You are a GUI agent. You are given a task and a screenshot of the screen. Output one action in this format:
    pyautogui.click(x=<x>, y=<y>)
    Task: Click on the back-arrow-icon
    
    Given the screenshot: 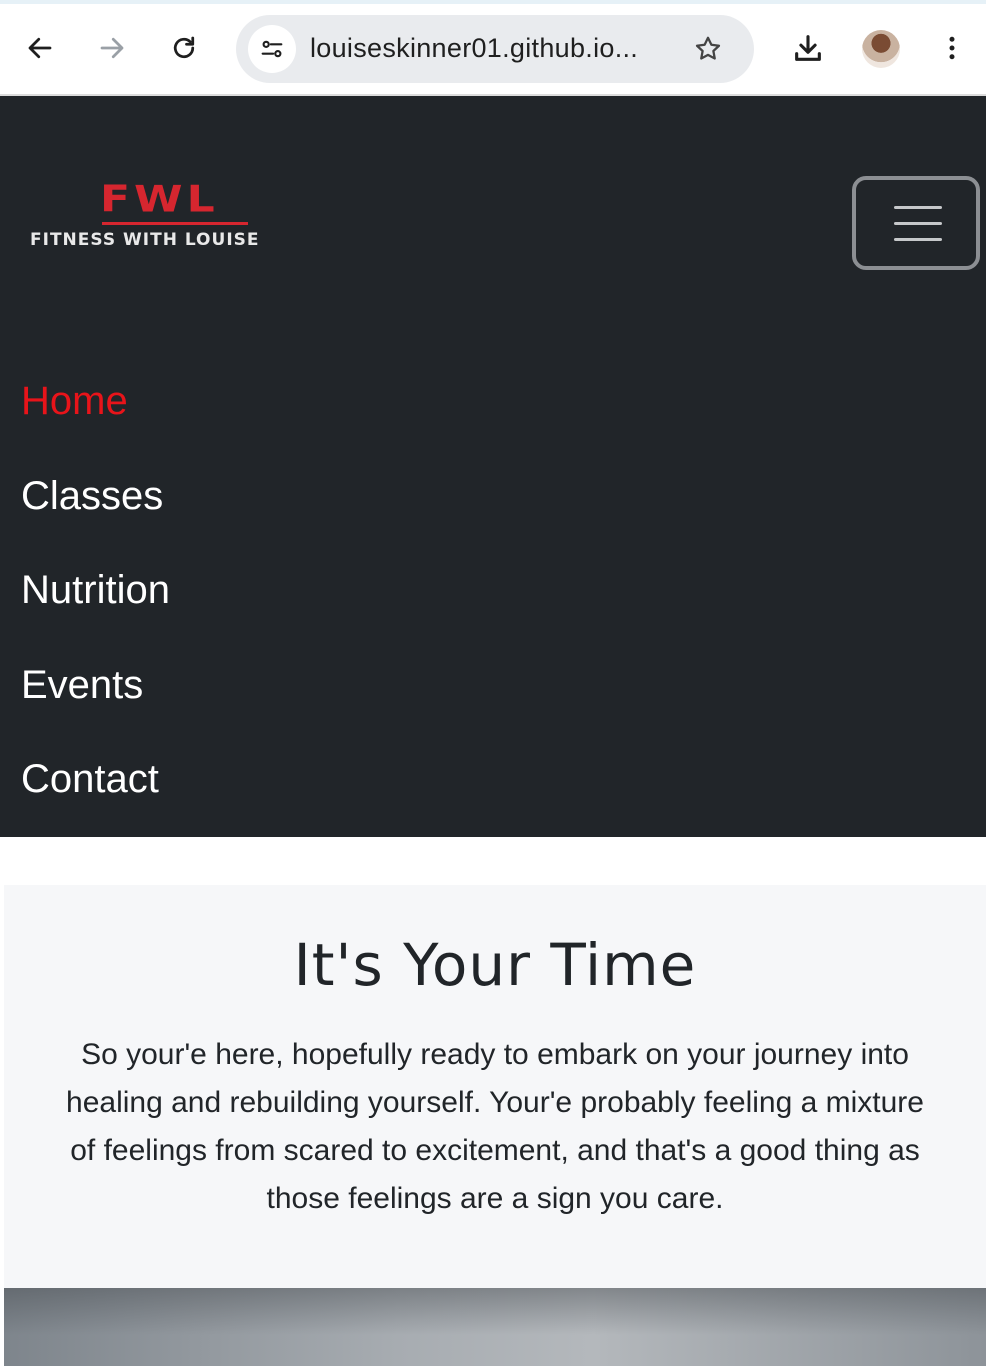 What is the action you would take?
    pyautogui.click(x=40, y=48)
    